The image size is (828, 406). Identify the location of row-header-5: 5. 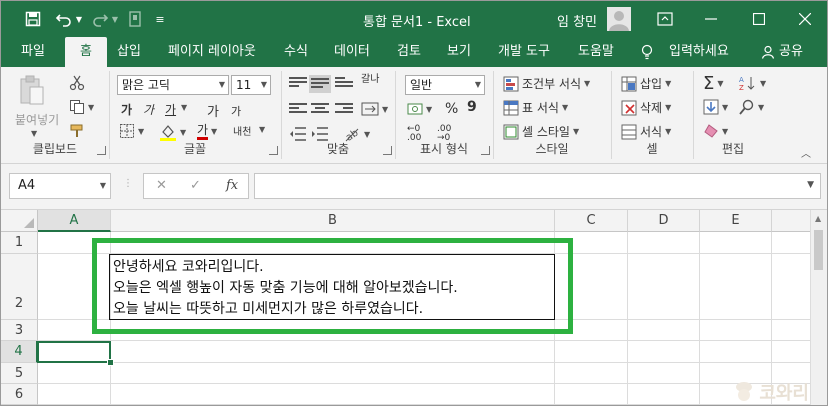
(19, 373).